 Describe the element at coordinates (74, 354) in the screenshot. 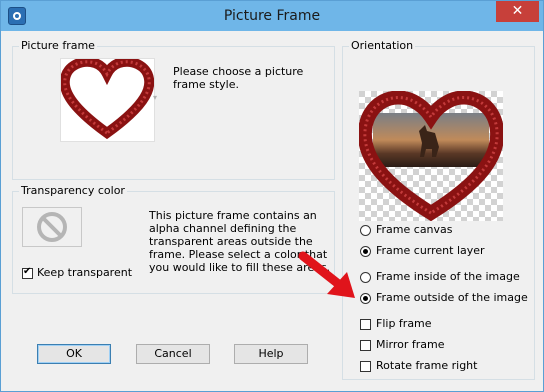

I see `ok-button: OK` at that location.